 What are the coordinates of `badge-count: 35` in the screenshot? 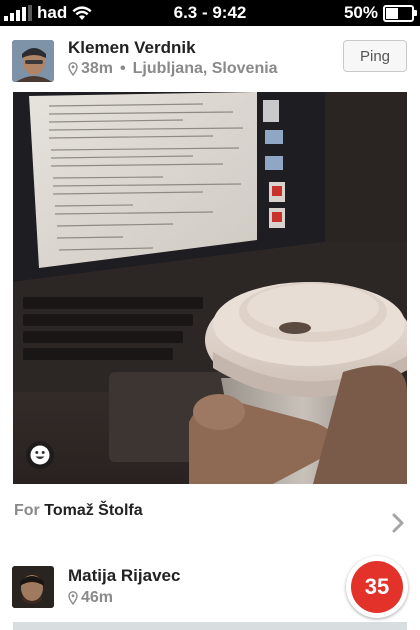 It's located at (377, 587).